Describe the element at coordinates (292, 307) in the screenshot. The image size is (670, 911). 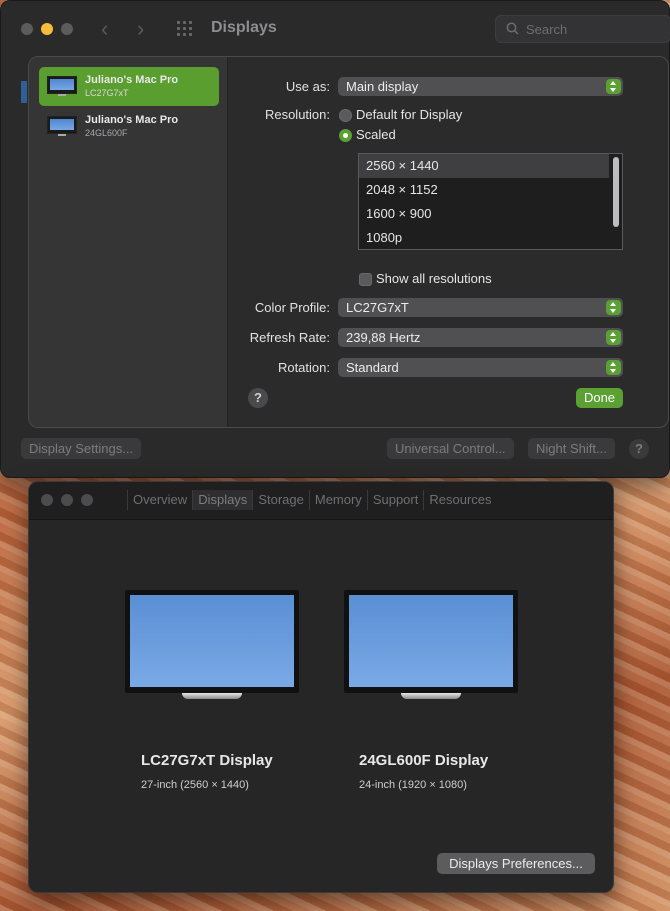
I see `color-profile-label: Color Profile:` at that location.